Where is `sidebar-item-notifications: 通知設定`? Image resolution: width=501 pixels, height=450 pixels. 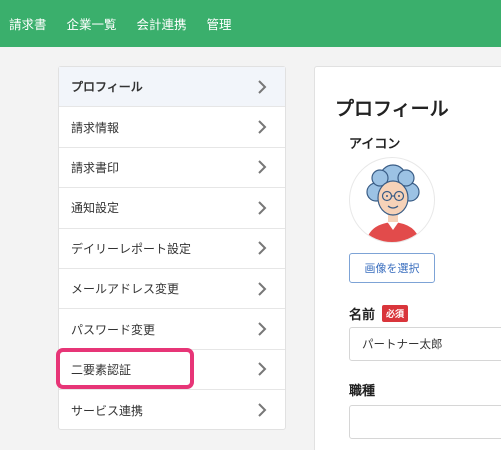 sidebar-item-notifications: 通知設定 is located at coordinates (172, 208).